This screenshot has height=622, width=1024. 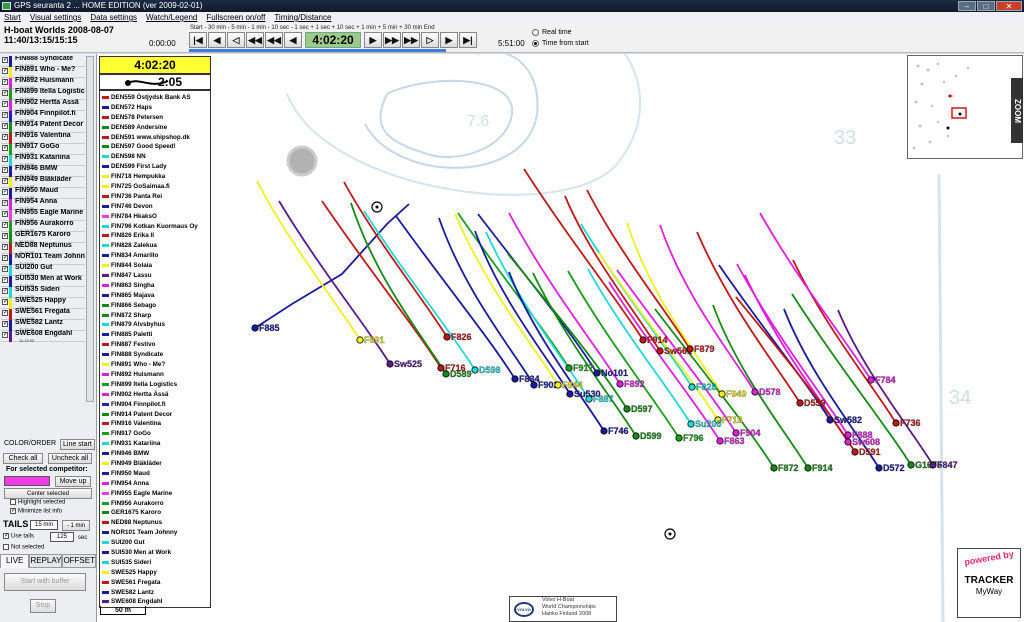 What do you see at coordinates (630, 384) in the screenshot?
I see `boat-marker: F892` at bounding box center [630, 384].